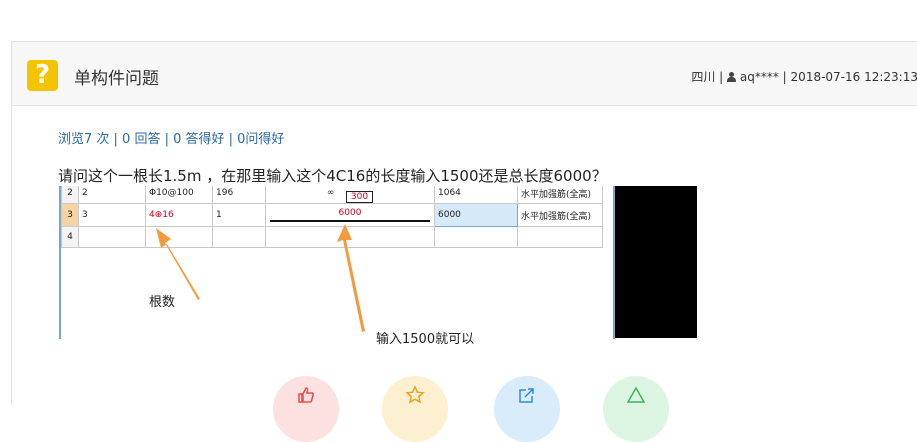 The width and height of the screenshot is (917, 442). Describe the element at coordinates (42, 75) in the screenshot. I see `question-mark-icon: ?` at that location.